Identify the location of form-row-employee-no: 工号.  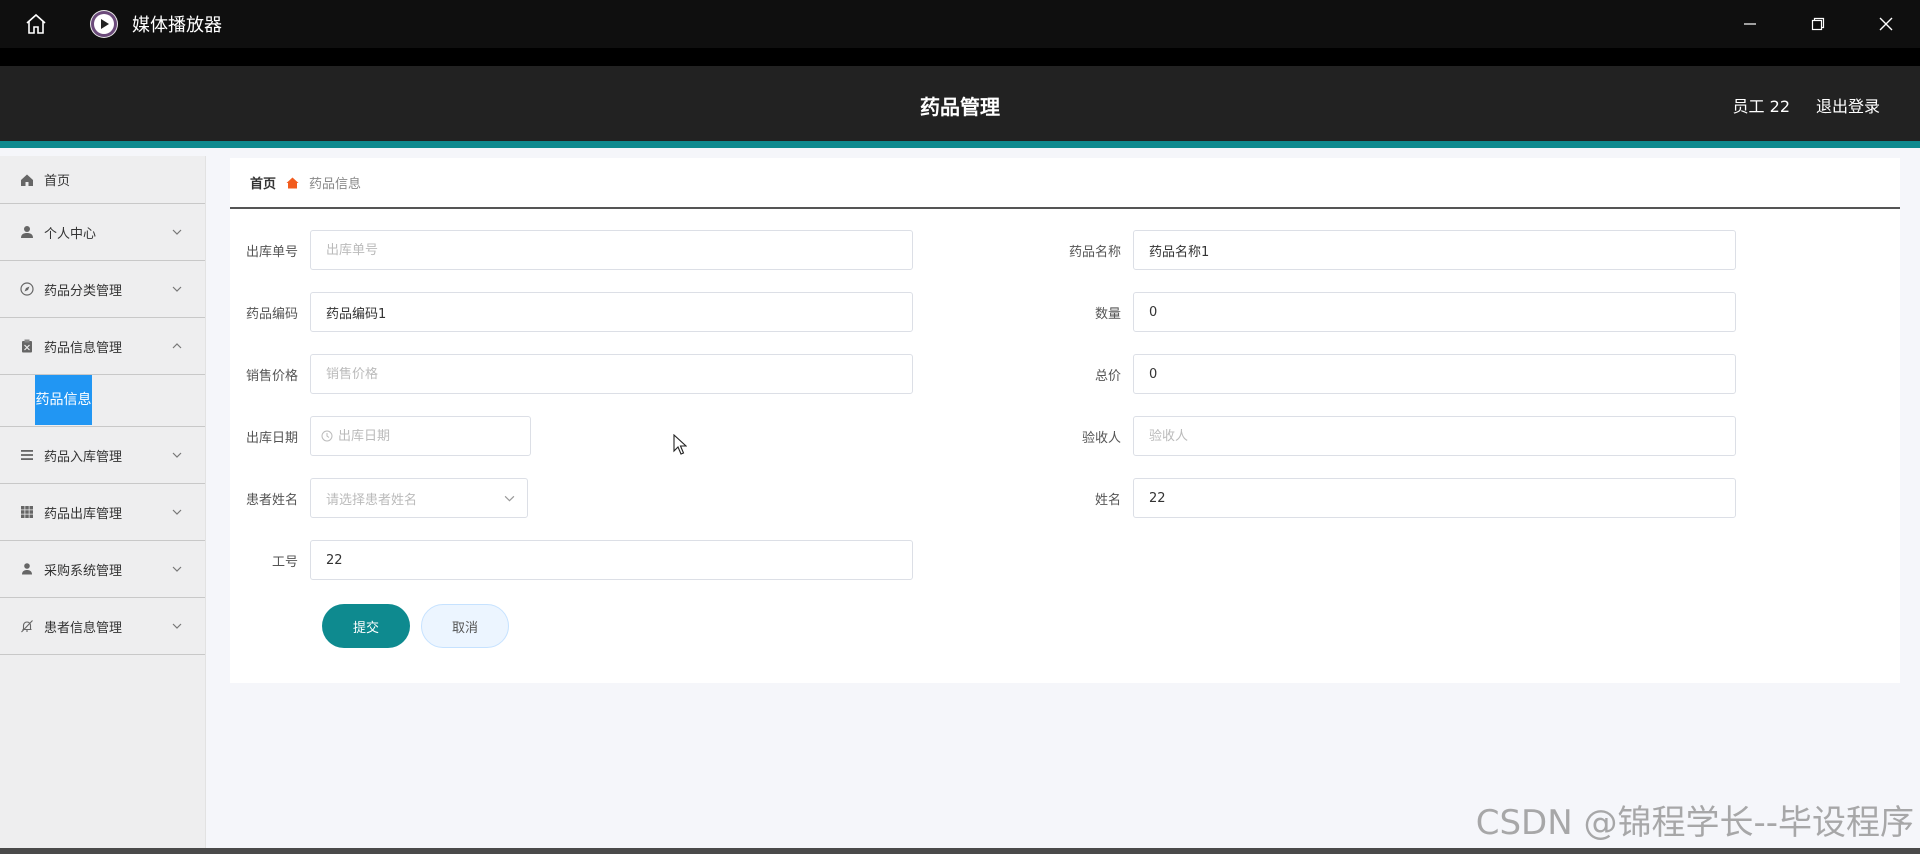
(571, 560).